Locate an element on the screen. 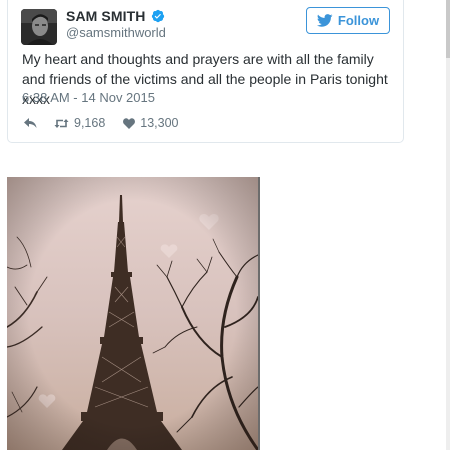 The height and width of the screenshot is (450, 450). retweet-button: 9,168 is located at coordinates (79, 123).